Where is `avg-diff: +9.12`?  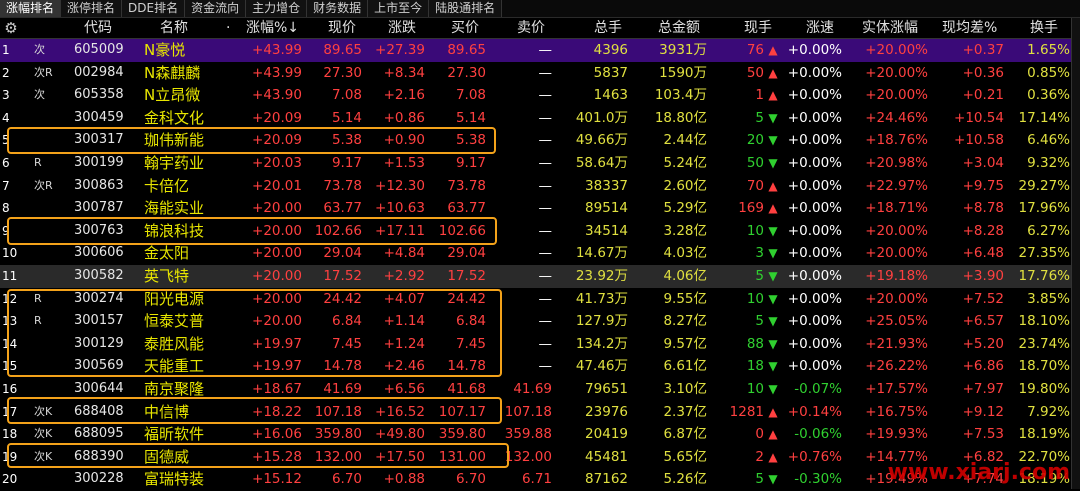 avg-diff: +9.12 is located at coordinates (983, 411).